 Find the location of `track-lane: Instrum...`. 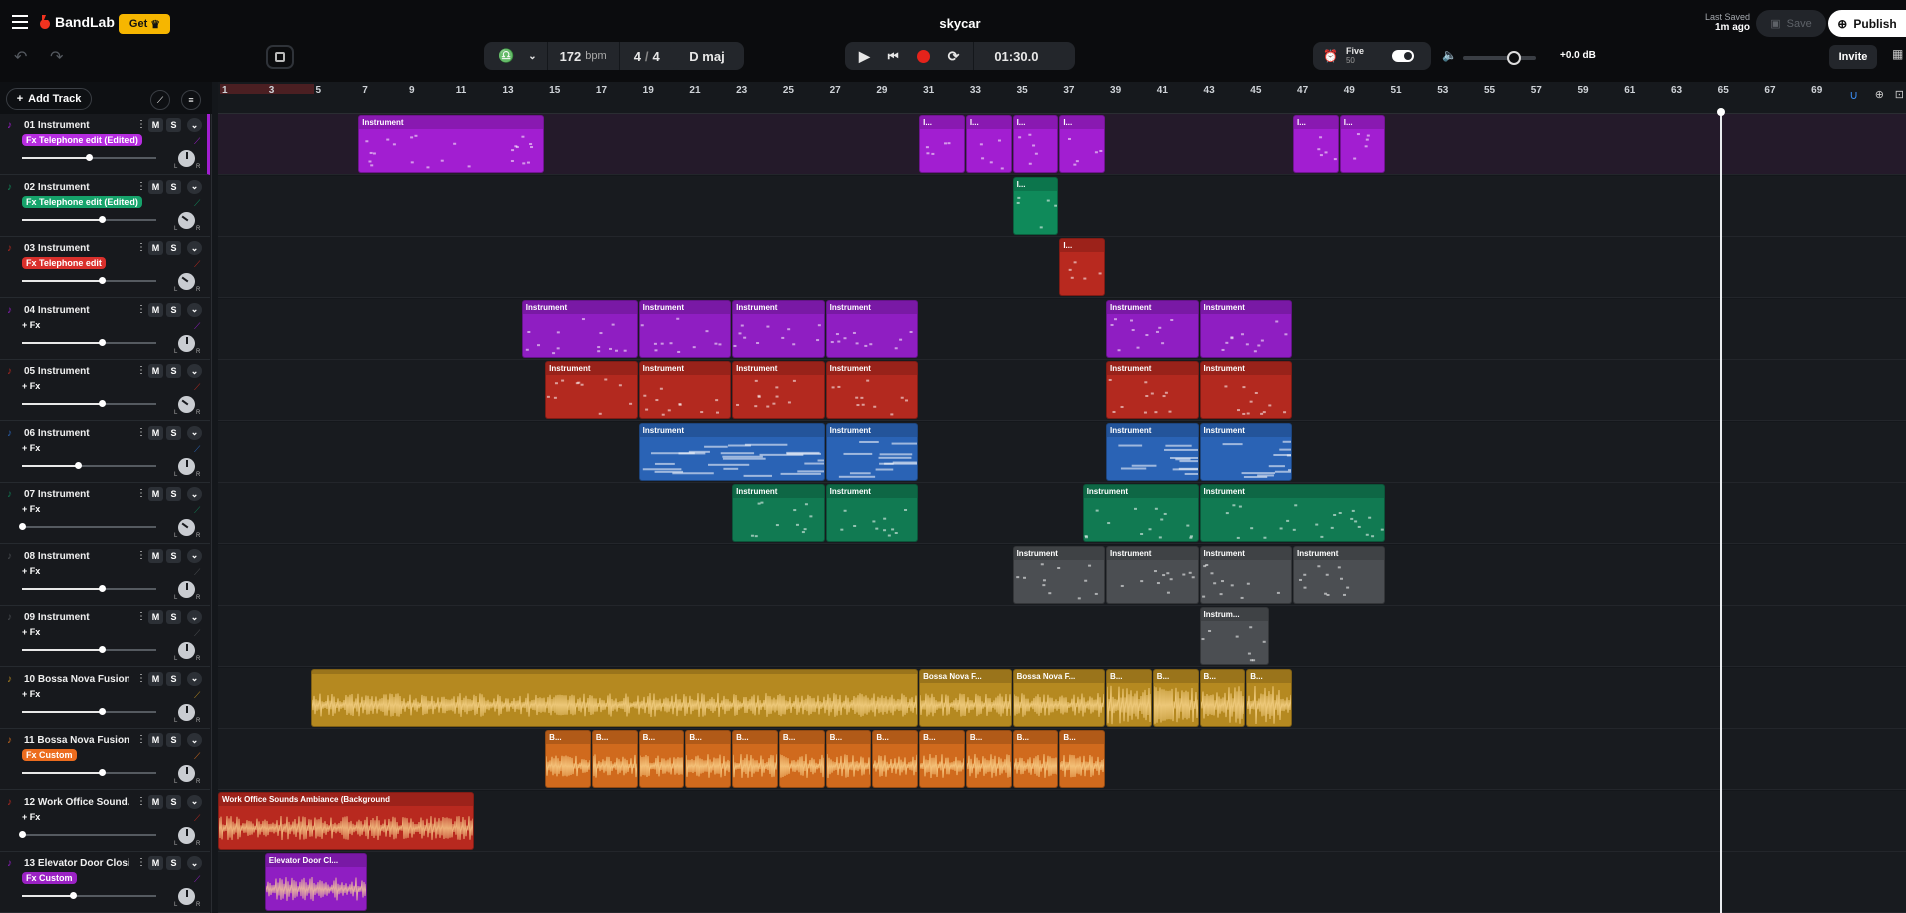

track-lane: Instrum... is located at coordinates (1062, 636).